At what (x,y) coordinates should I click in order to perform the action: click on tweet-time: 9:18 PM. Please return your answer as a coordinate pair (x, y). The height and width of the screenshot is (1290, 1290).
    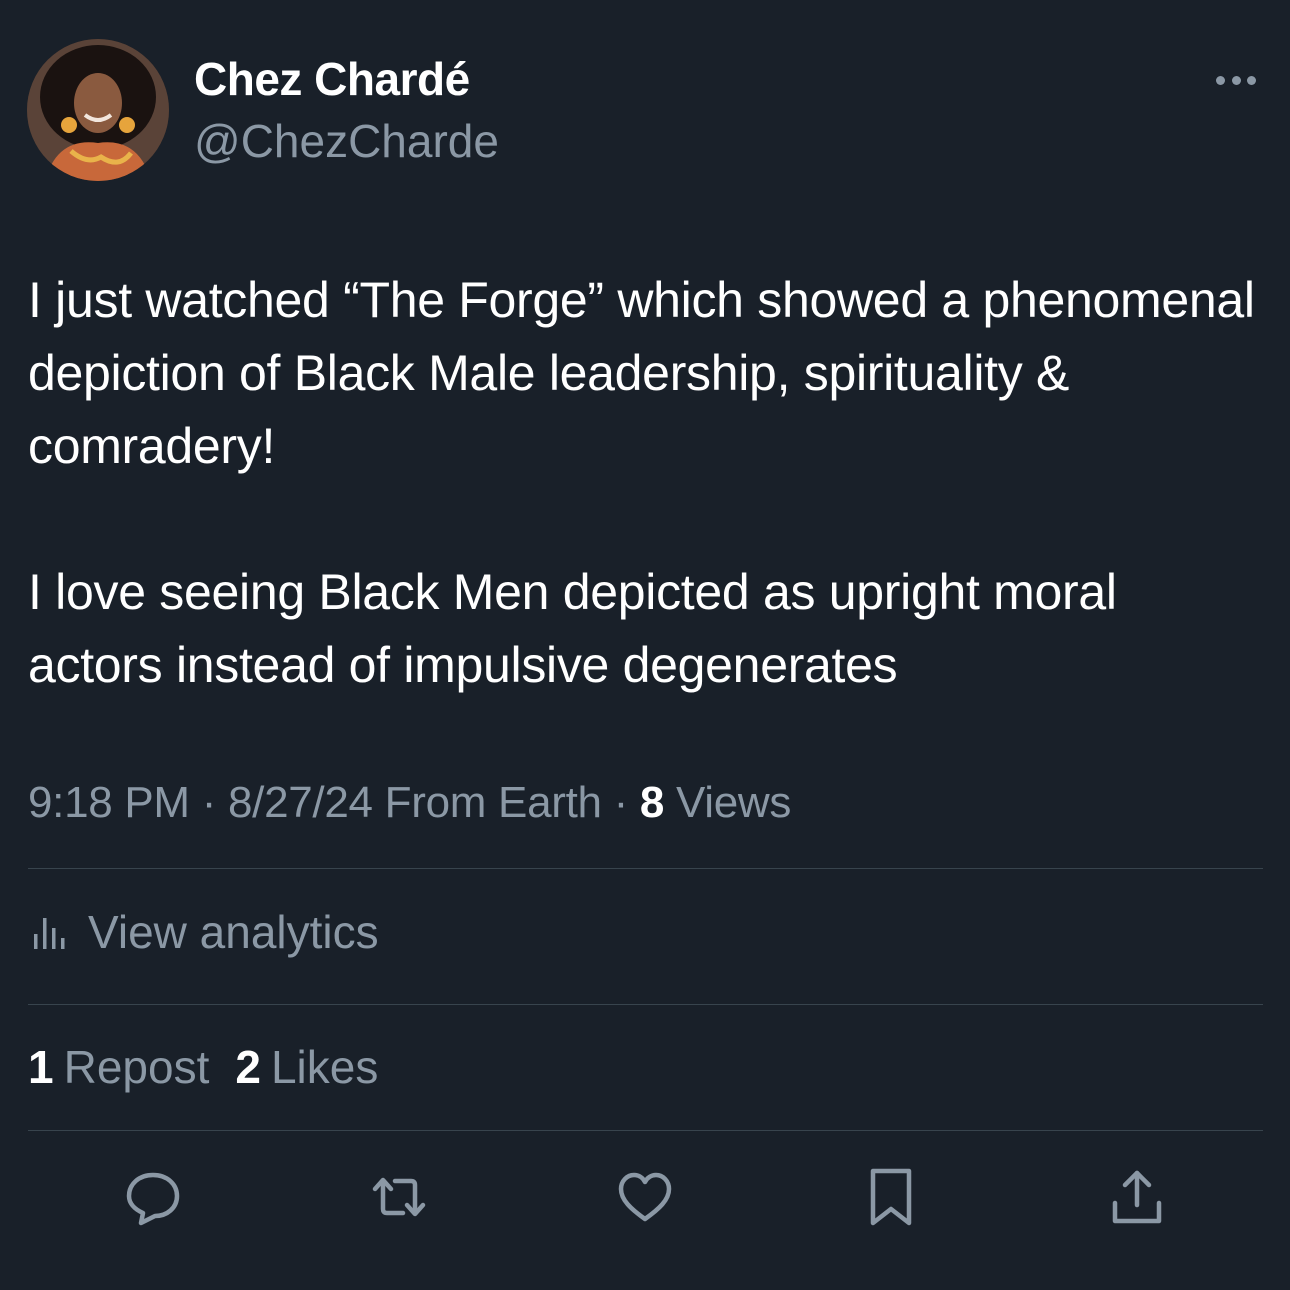
    Looking at the image, I should click on (109, 802).